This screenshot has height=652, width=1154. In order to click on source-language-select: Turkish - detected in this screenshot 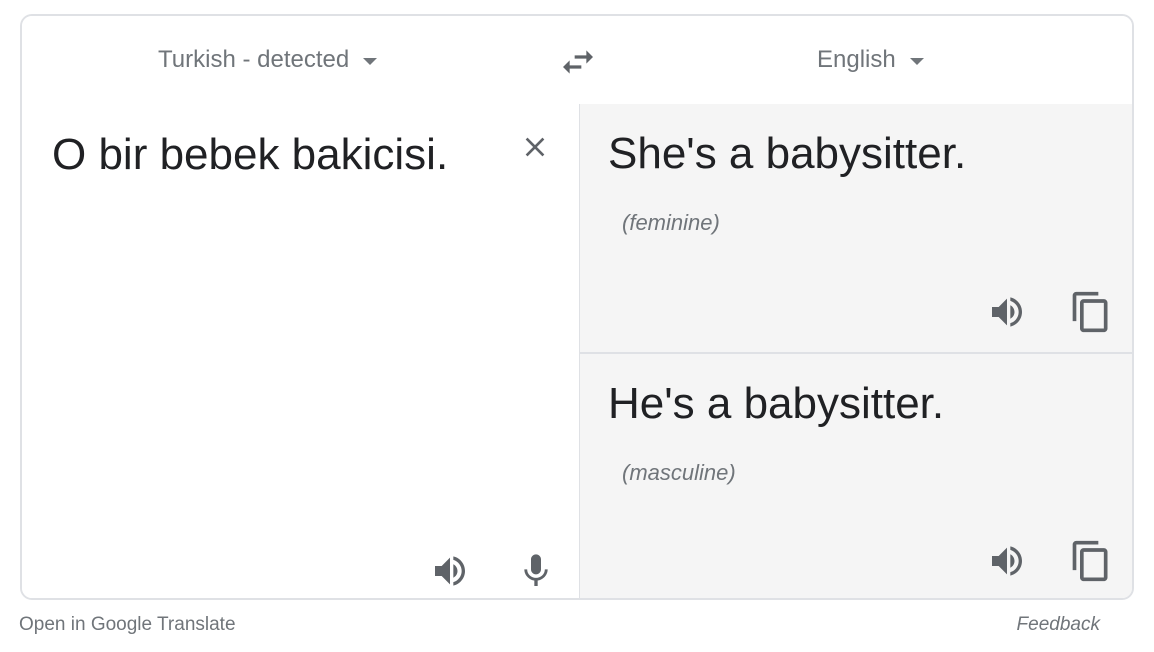, I will do `click(268, 60)`.